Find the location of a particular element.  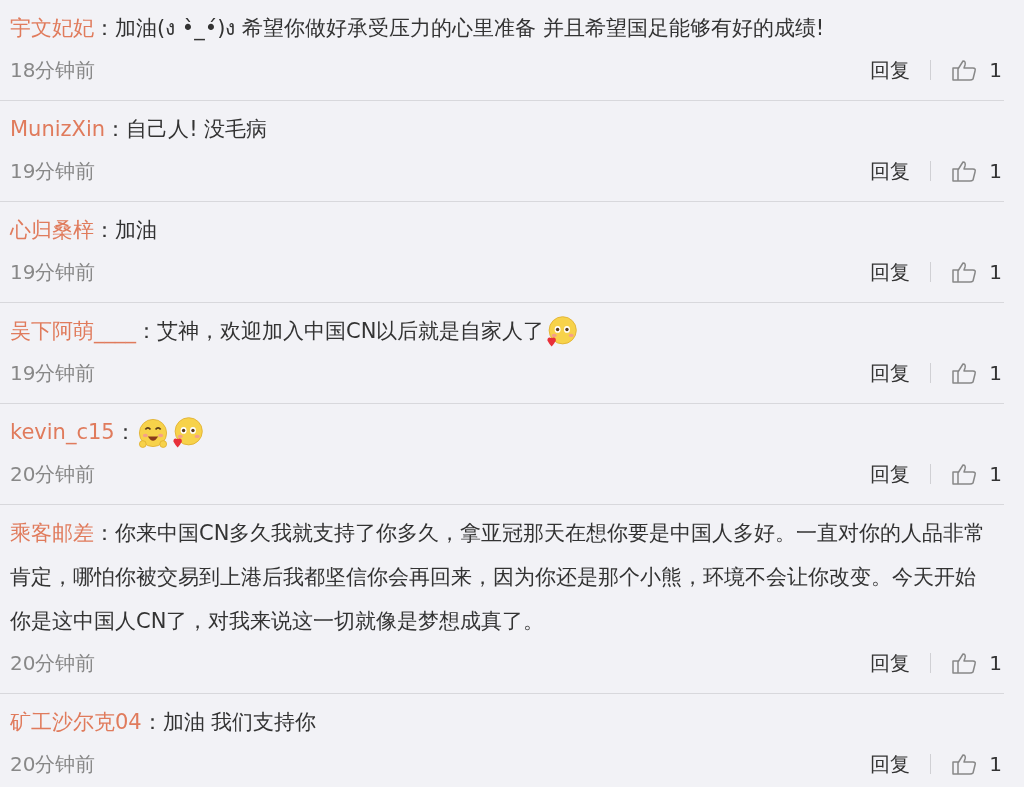

timestamp: 18分钟前 is located at coordinates (53, 70).